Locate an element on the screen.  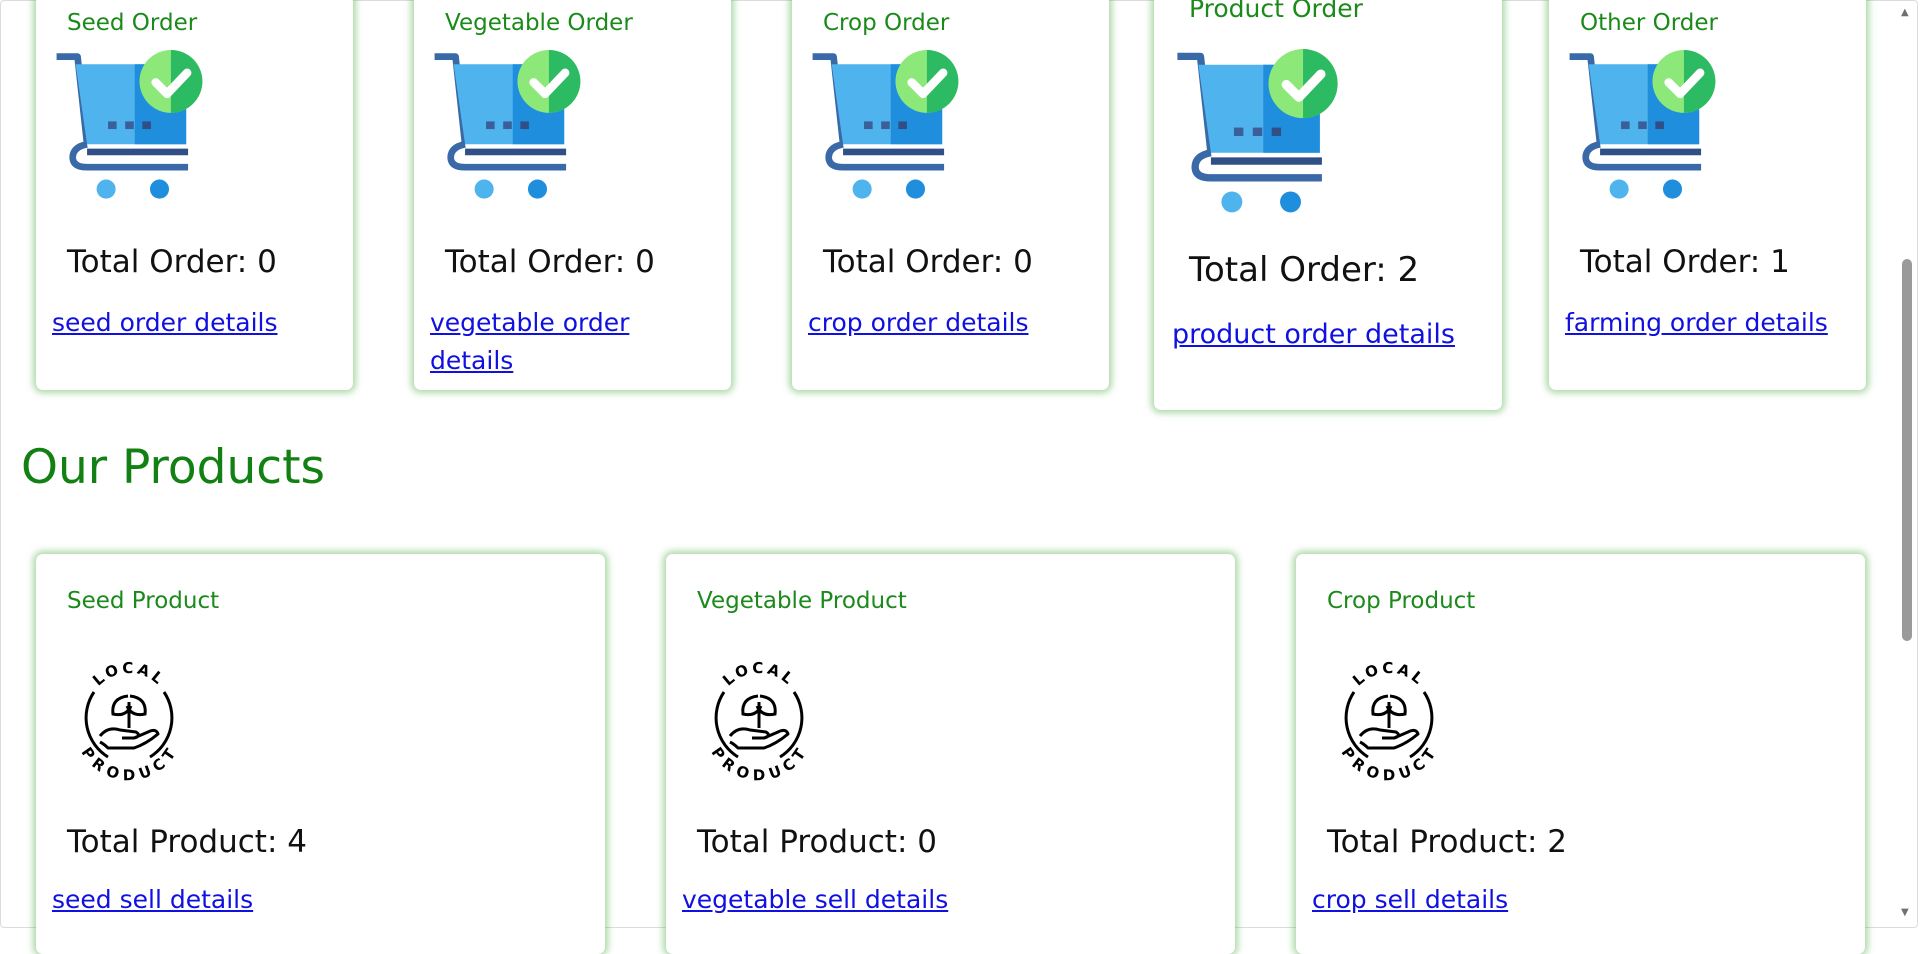
order-total: Total Order: 1 is located at coordinates (1685, 262).